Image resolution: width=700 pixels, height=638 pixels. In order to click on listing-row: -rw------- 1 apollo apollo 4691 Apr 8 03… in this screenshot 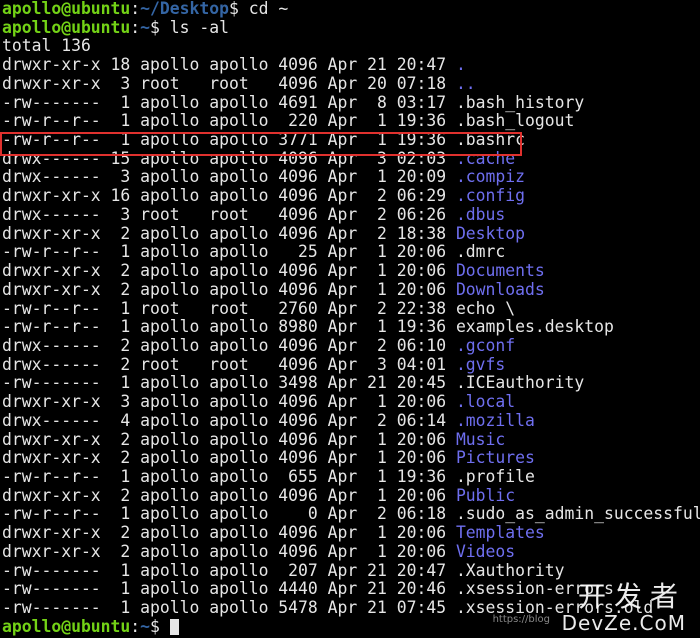, I will do `click(351, 102)`.